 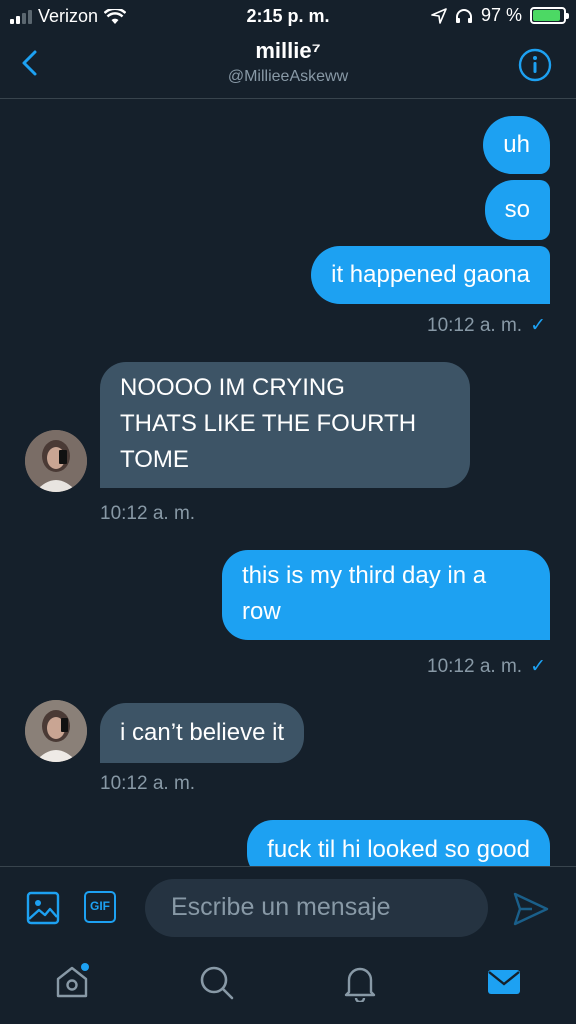 What do you see at coordinates (517, 210) in the screenshot?
I see `message-bubble-outgoing: so` at bounding box center [517, 210].